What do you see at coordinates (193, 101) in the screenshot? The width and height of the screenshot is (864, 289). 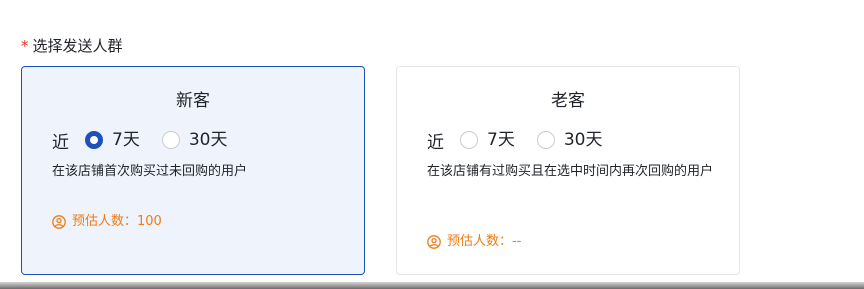 I see `card-title: 新客` at bounding box center [193, 101].